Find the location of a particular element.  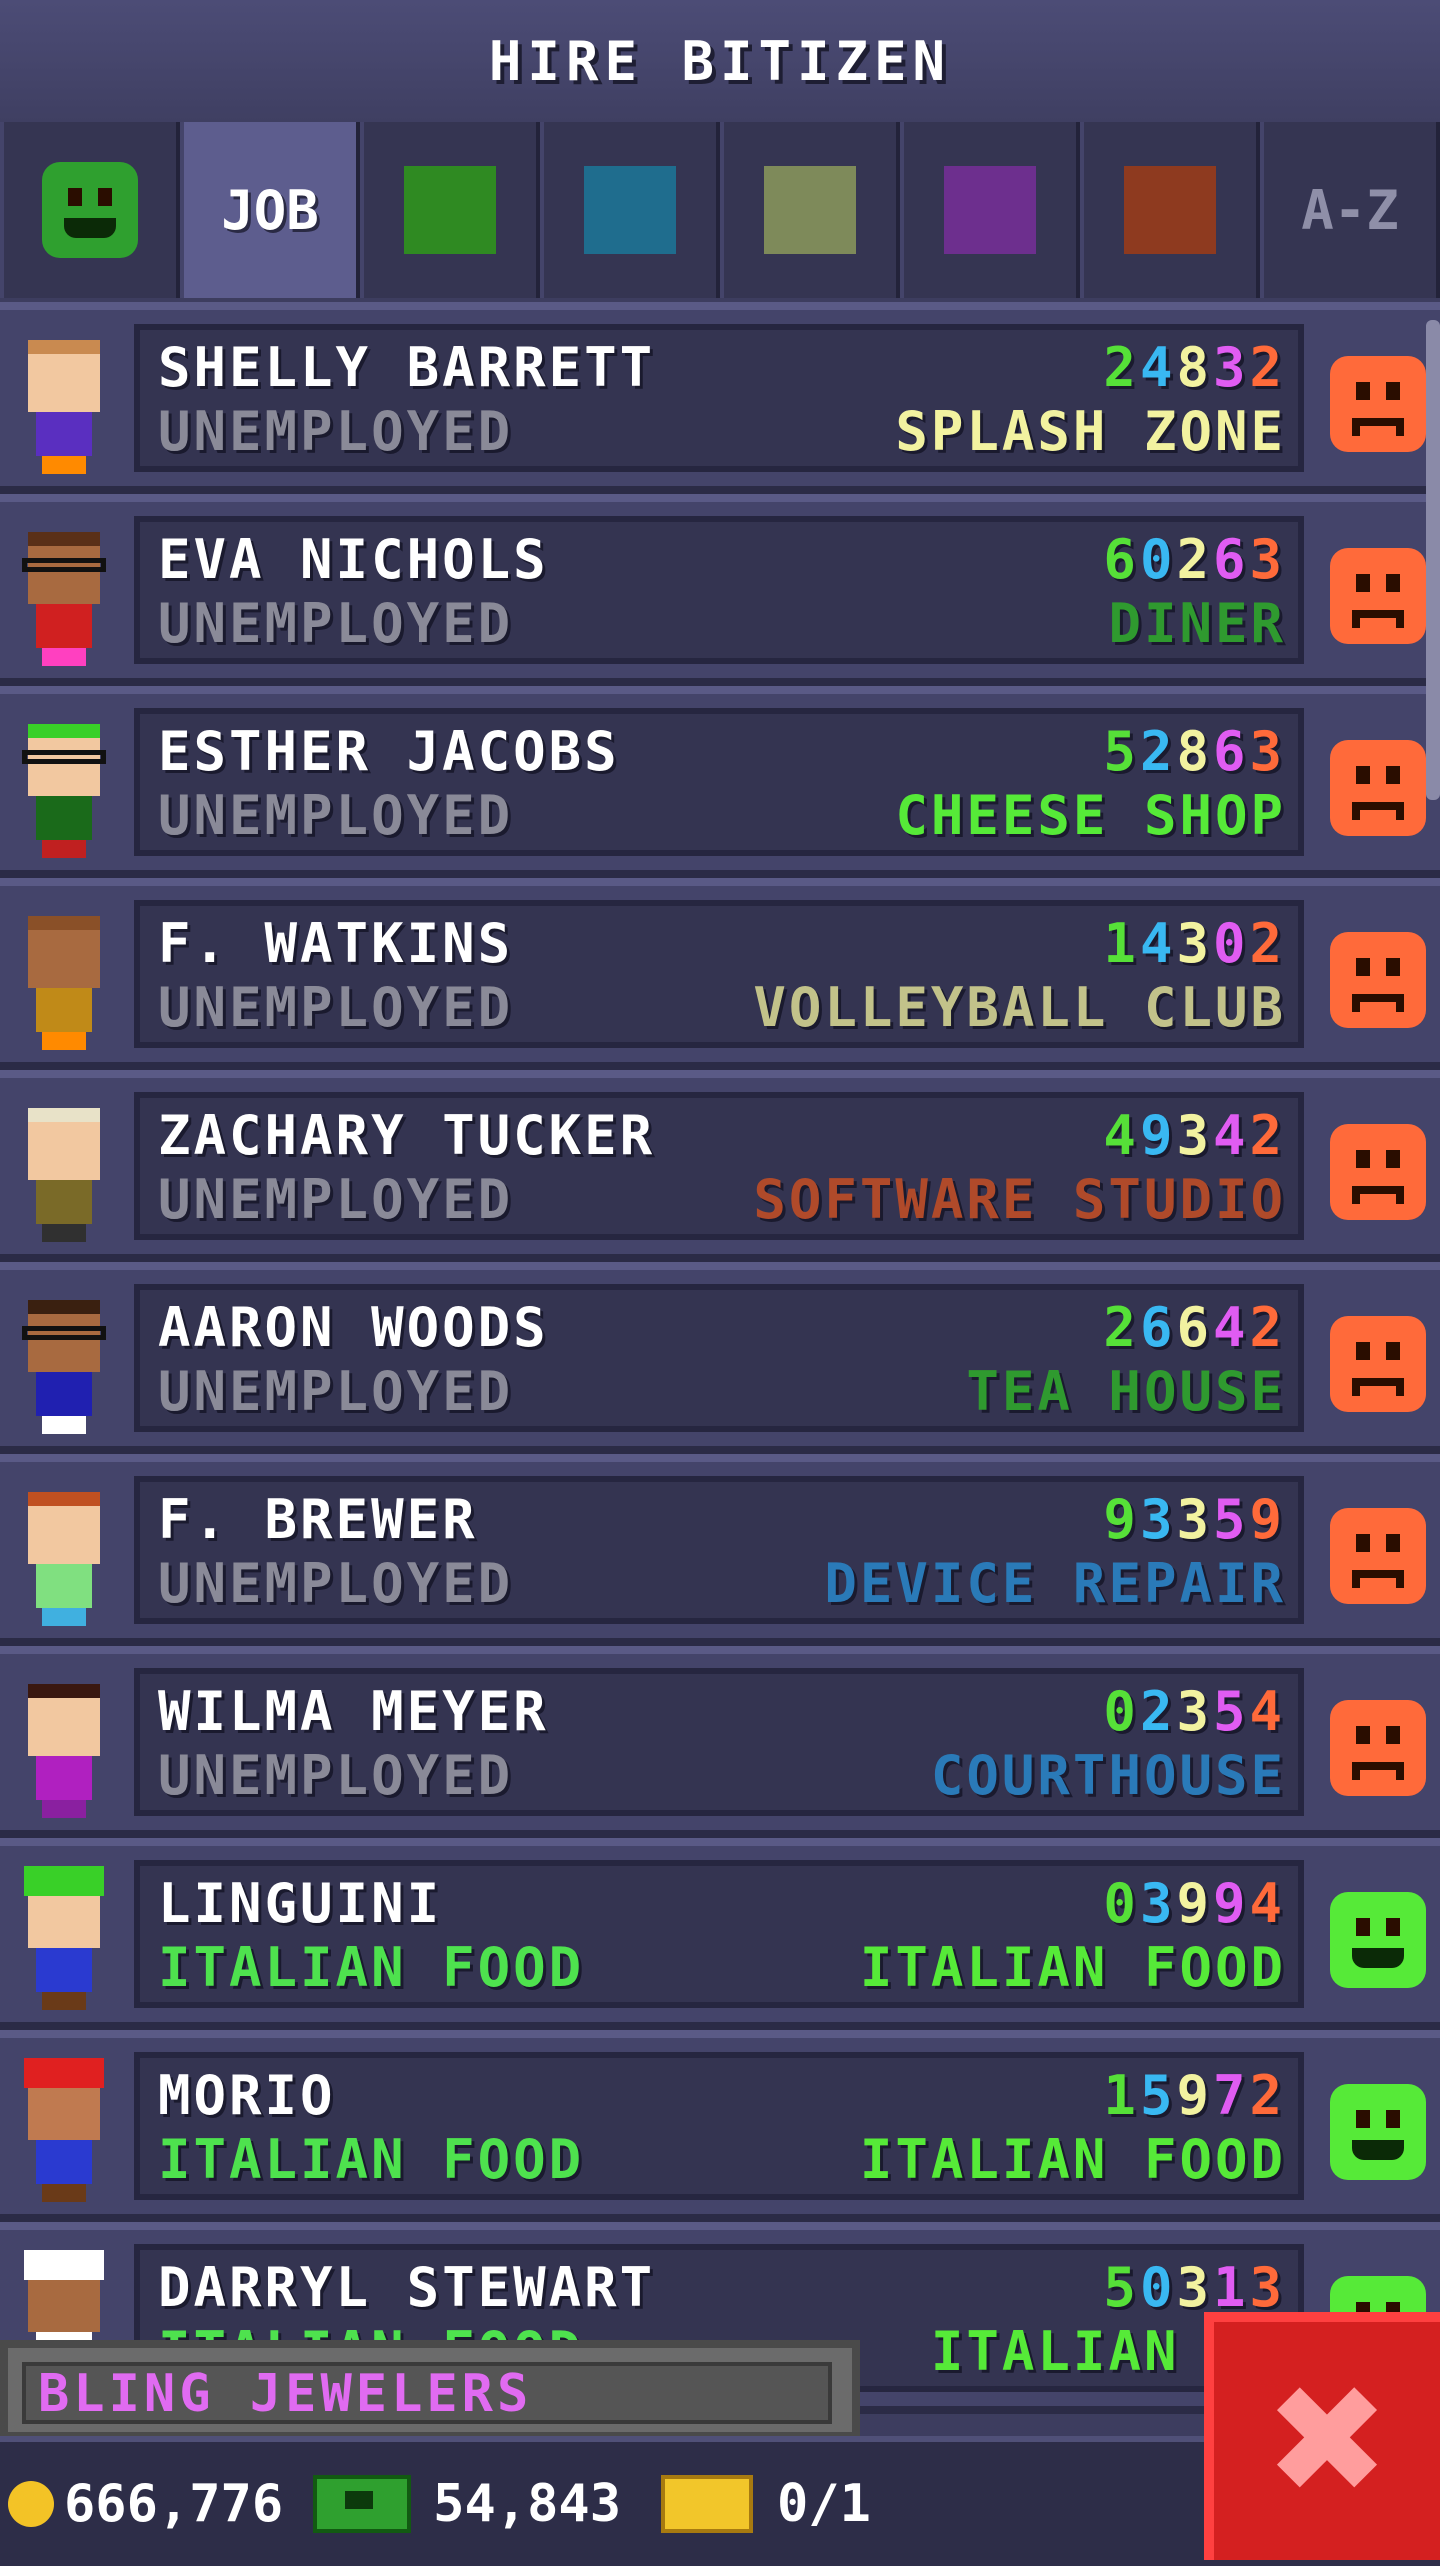

bitizen-card: F. BREWER UNEMPLOYED 93359 DEVICE REPAIR is located at coordinates (719, 1550).